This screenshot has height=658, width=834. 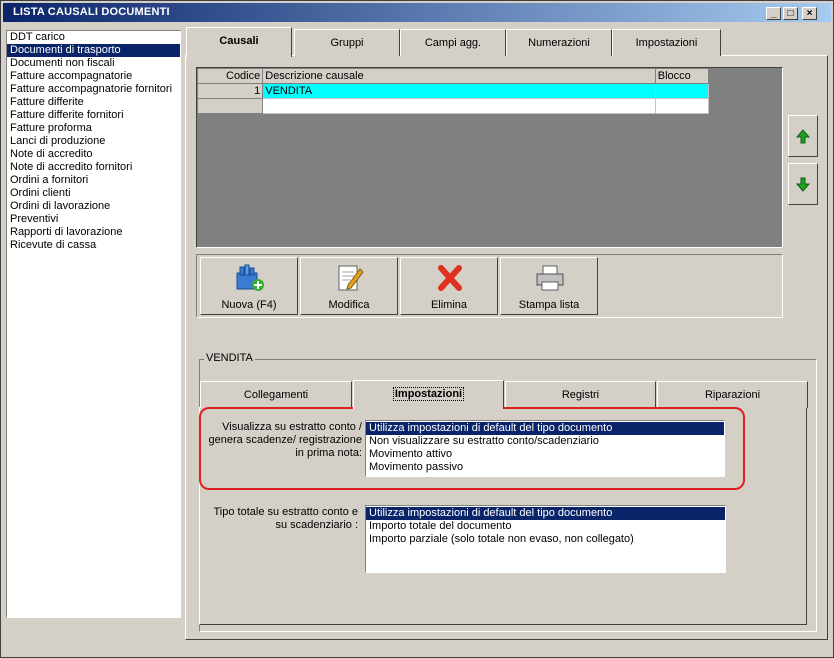 I want to click on list-item: Ordini di lavorazione, so click(x=93, y=206).